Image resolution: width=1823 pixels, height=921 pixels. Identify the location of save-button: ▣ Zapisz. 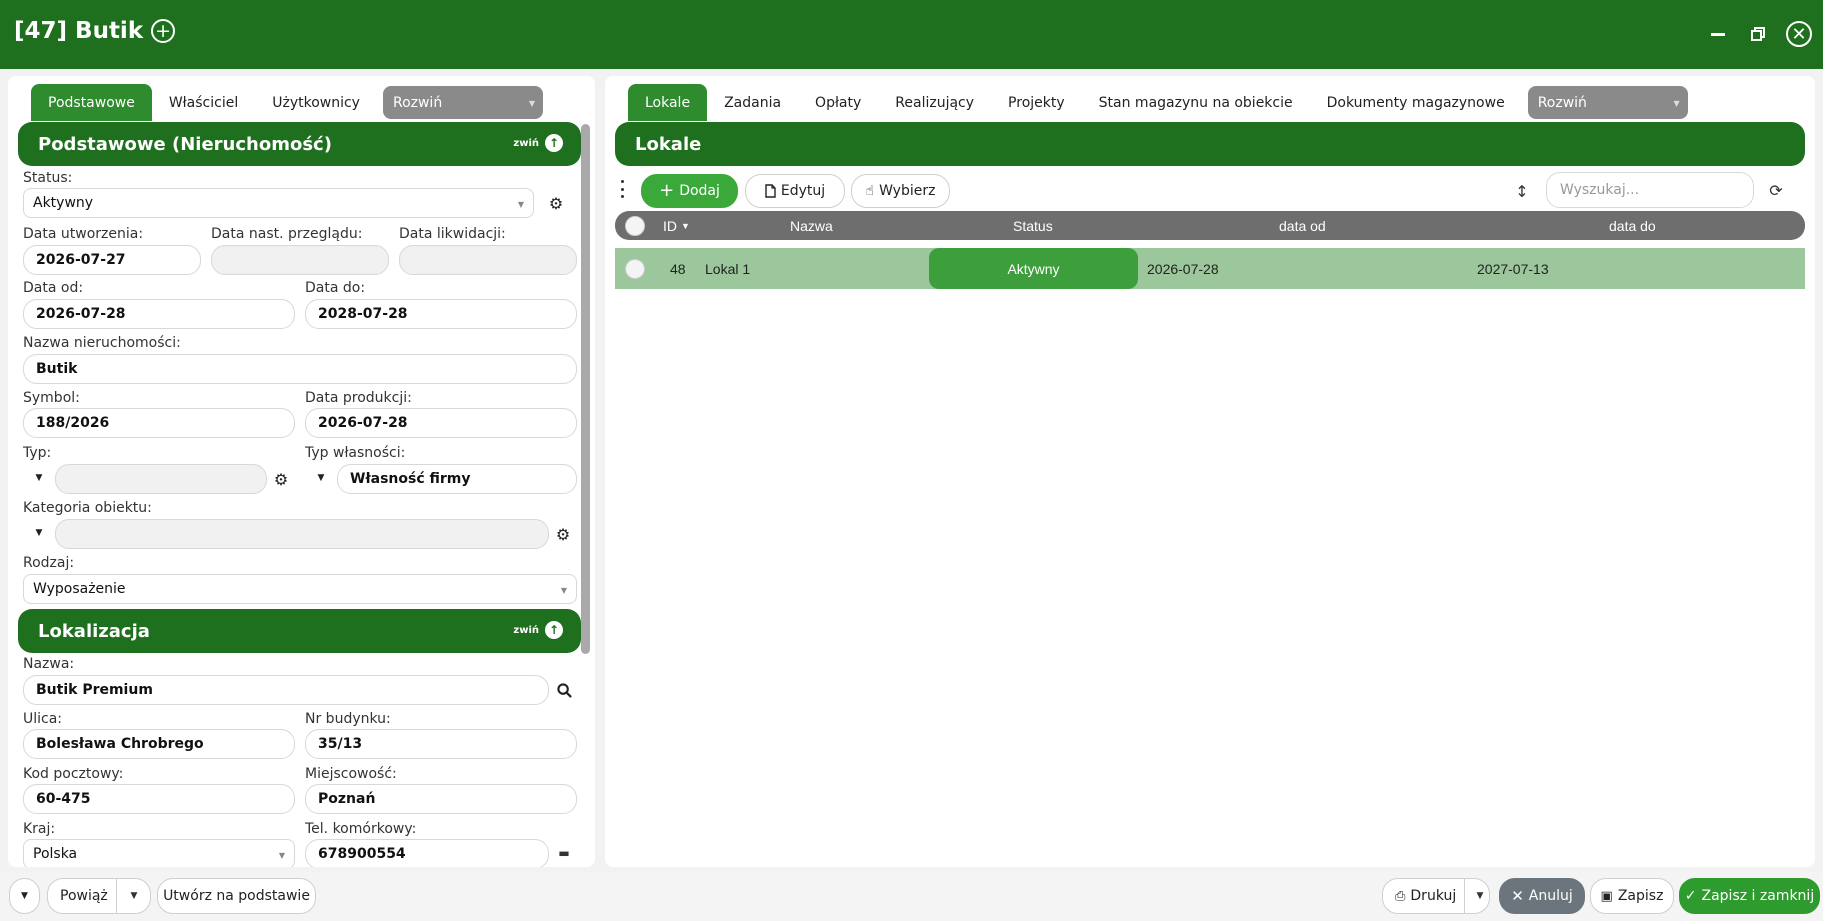
(1632, 896).